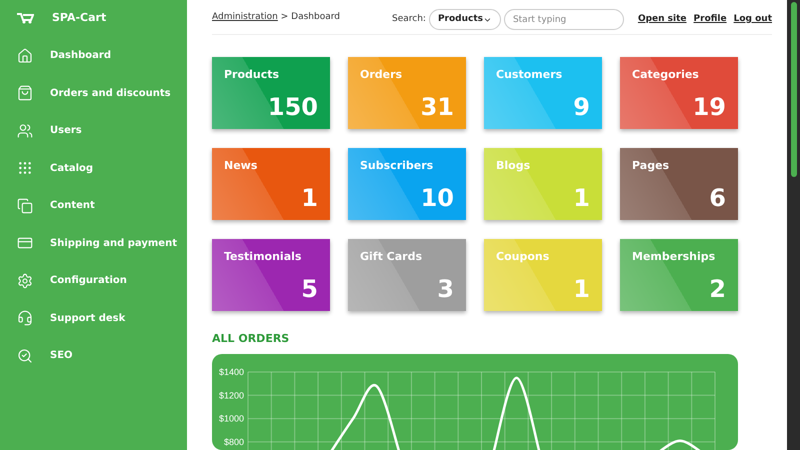 The width and height of the screenshot is (800, 450). Describe the element at coordinates (391, 257) in the screenshot. I see `tile-label: Gift Cards` at that location.